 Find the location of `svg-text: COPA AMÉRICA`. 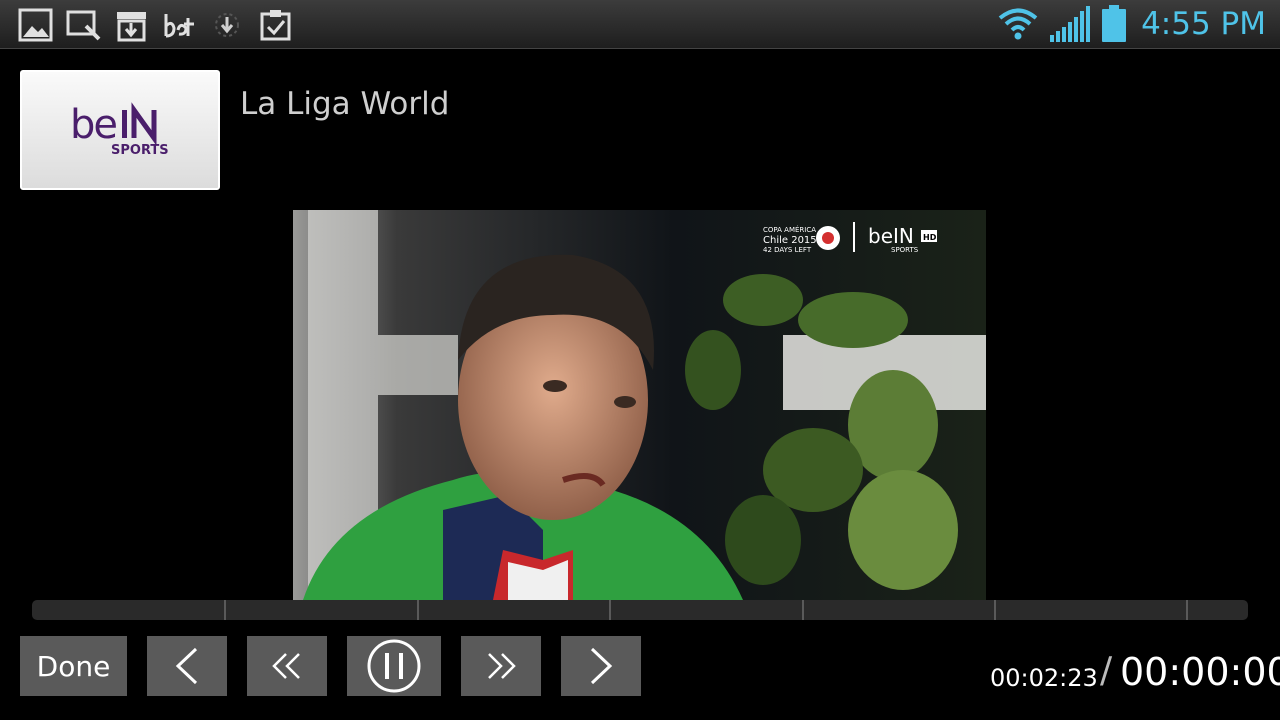

svg-text: COPA AMÉRICA is located at coordinates (789, 229).